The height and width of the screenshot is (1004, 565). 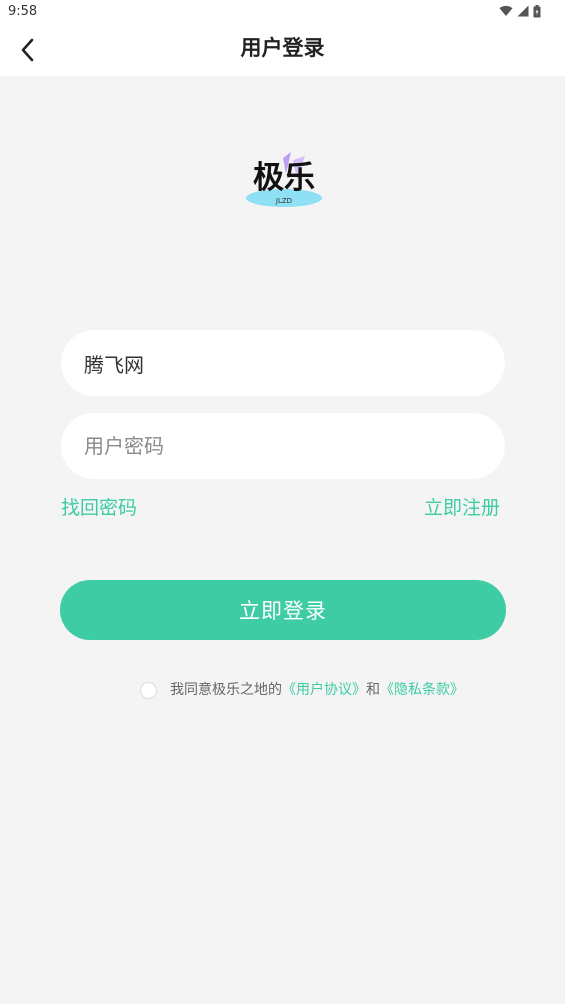 I want to click on logo-sub-text: JLZD, so click(x=283, y=201).